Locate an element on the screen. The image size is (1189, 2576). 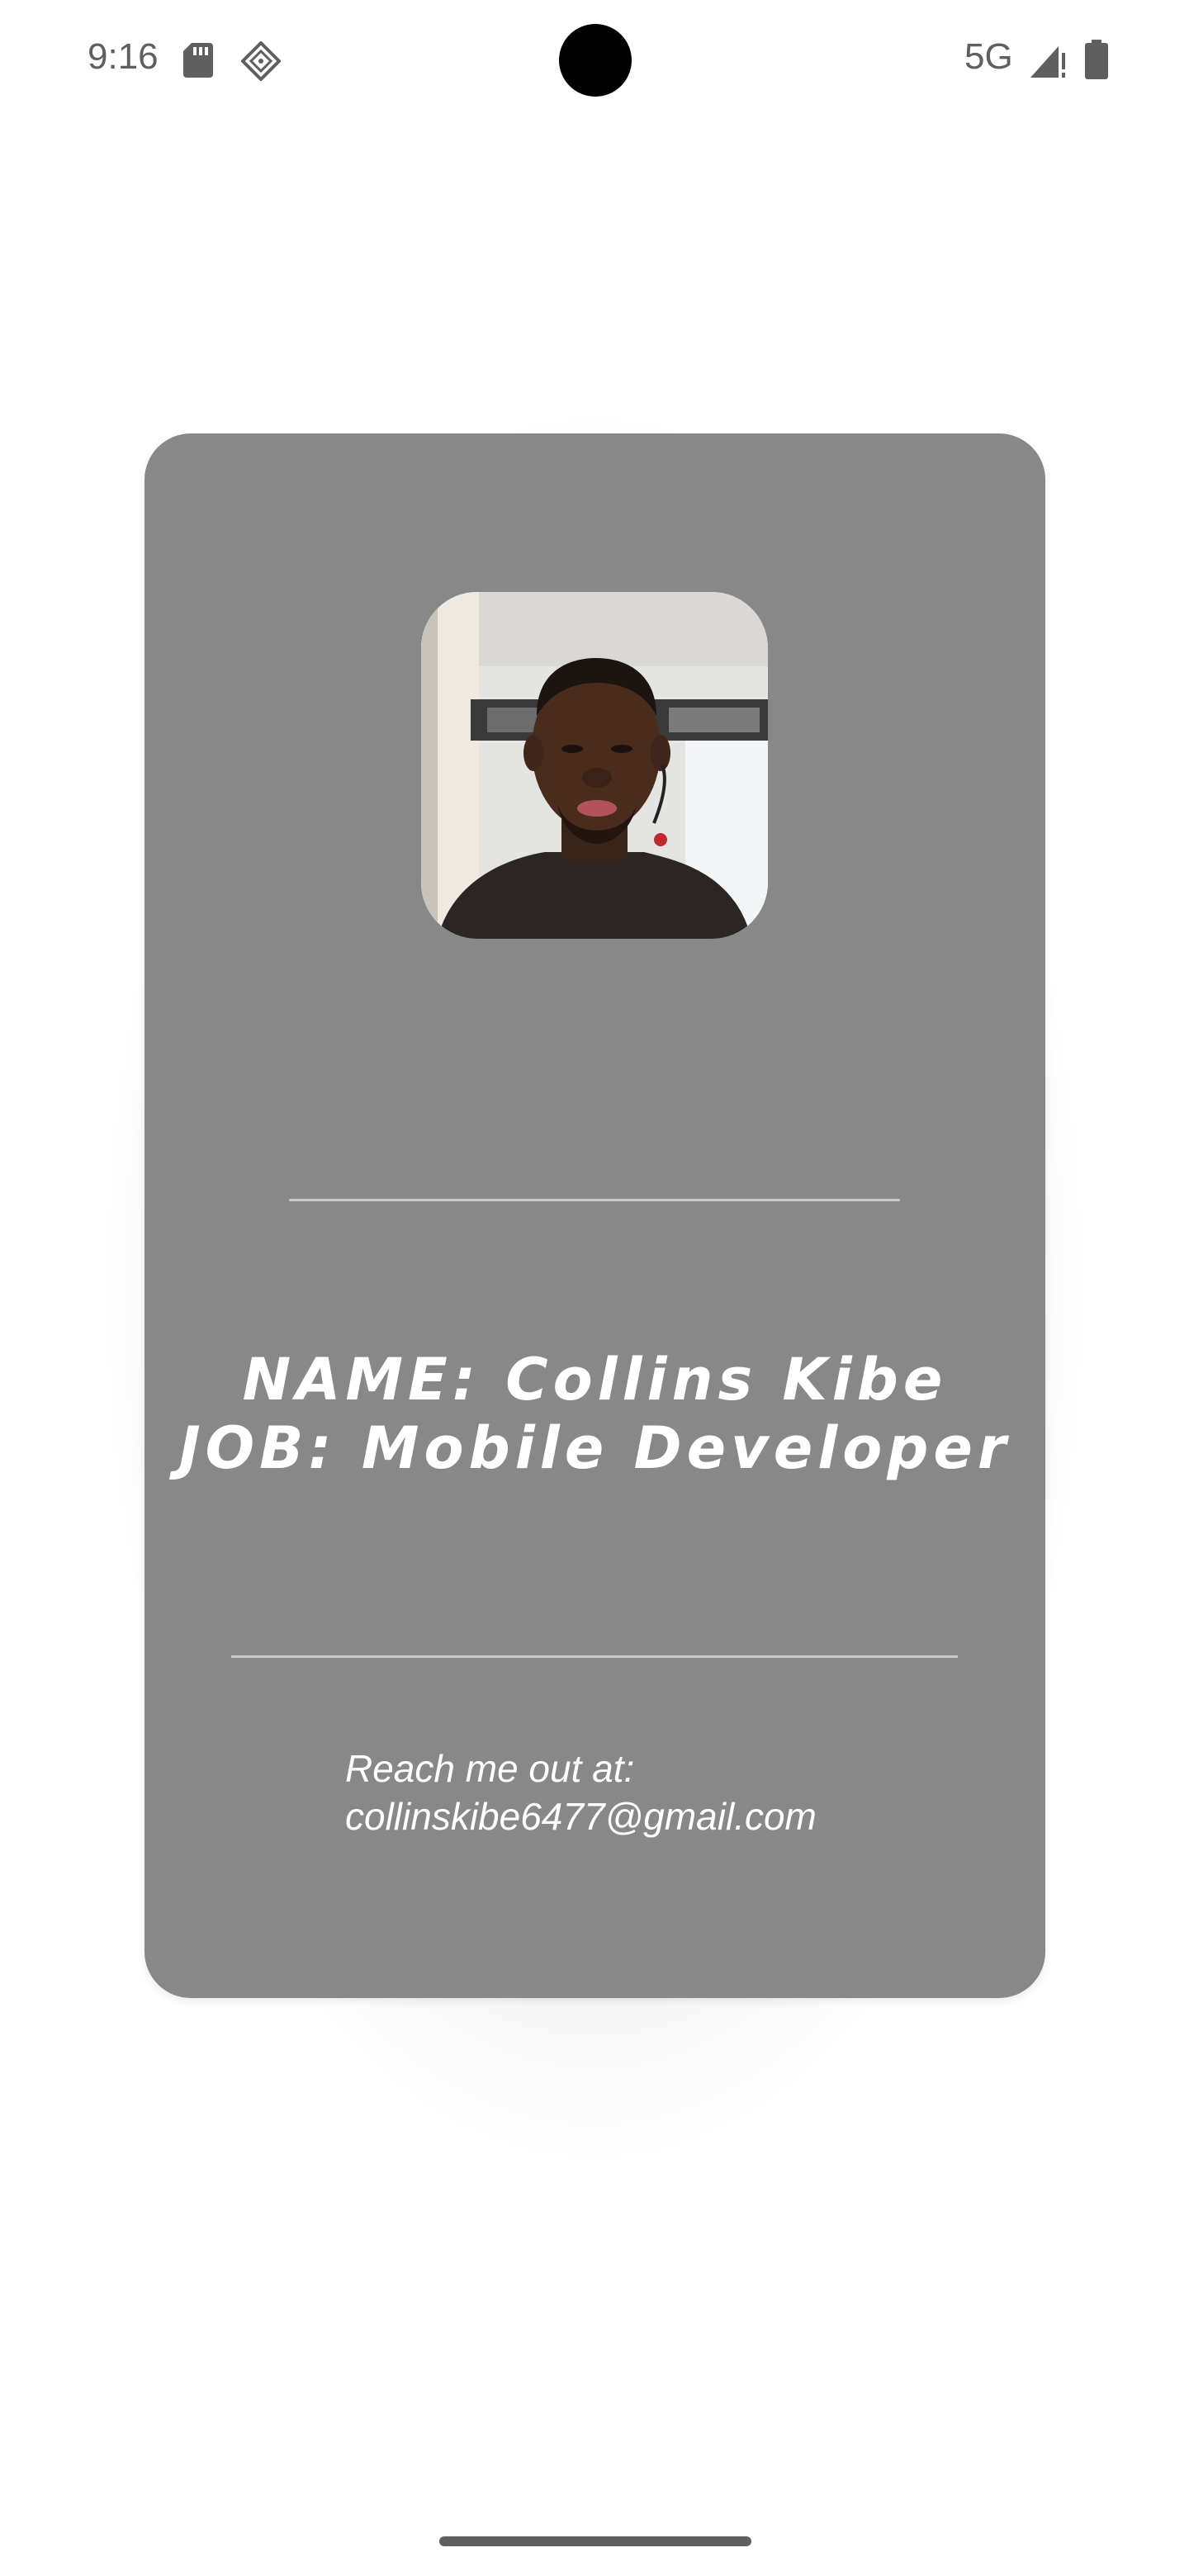
app-notification-icon is located at coordinates (261, 61).